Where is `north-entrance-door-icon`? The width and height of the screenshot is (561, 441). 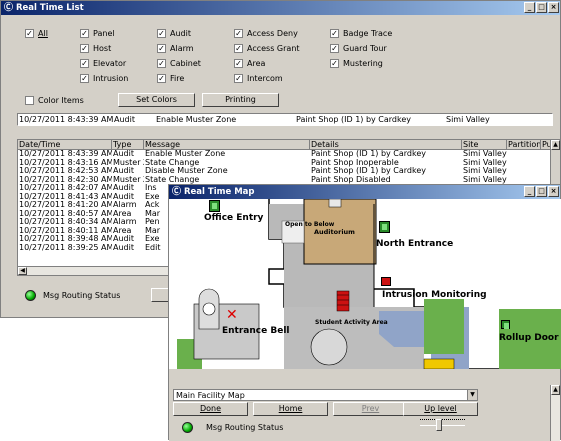
north-entrance-door-icon is located at coordinates (384, 227).